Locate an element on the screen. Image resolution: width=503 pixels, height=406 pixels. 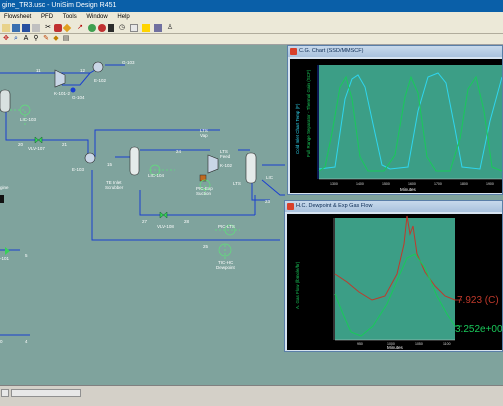
te-inlet-label-2: Scrubber is located at coordinates (114, 187).